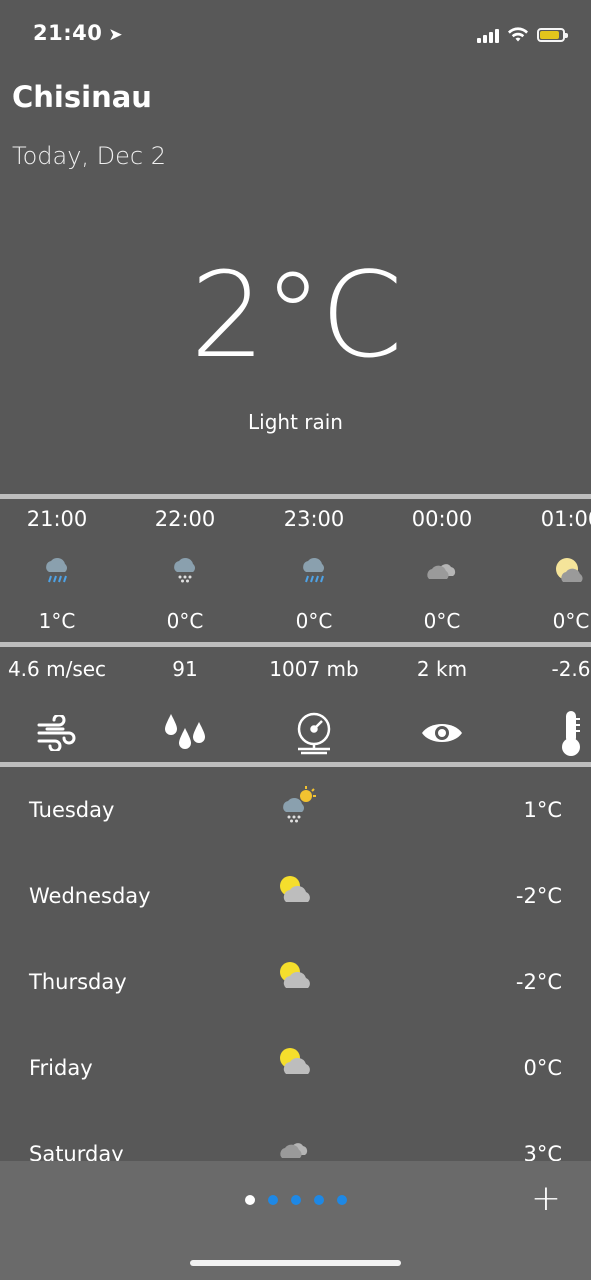 Image resolution: width=591 pixels, height=1280 pixels. I want to click on hourly-item: 00:00 0°C, so click(442, 570).